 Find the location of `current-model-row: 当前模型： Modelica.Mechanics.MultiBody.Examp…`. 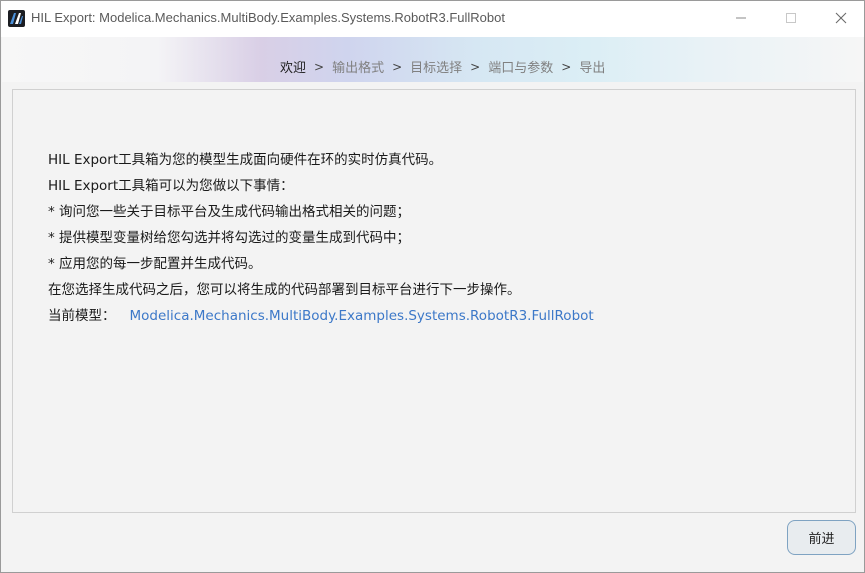

current-model-row: 当前模型： Modelica.Mechanics.MultiBody.Examp… is located at coordinates (321, 319).